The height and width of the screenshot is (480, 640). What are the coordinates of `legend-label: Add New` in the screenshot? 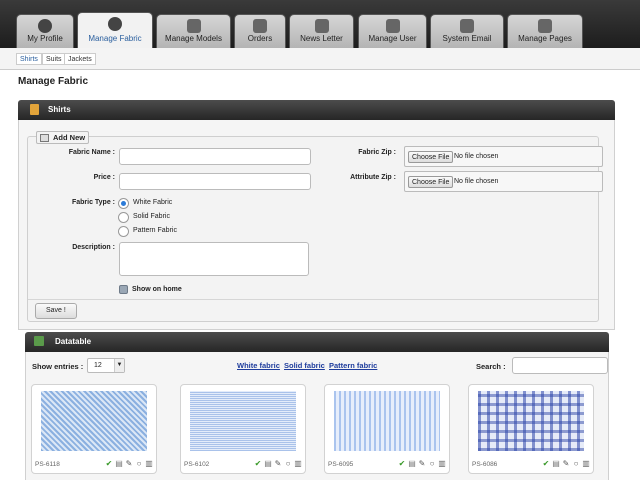 It's located at (69, 137).